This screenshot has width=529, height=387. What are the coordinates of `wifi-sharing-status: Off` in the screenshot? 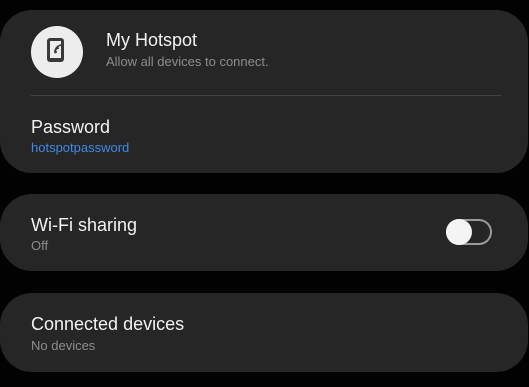 It's located at (40, 245).